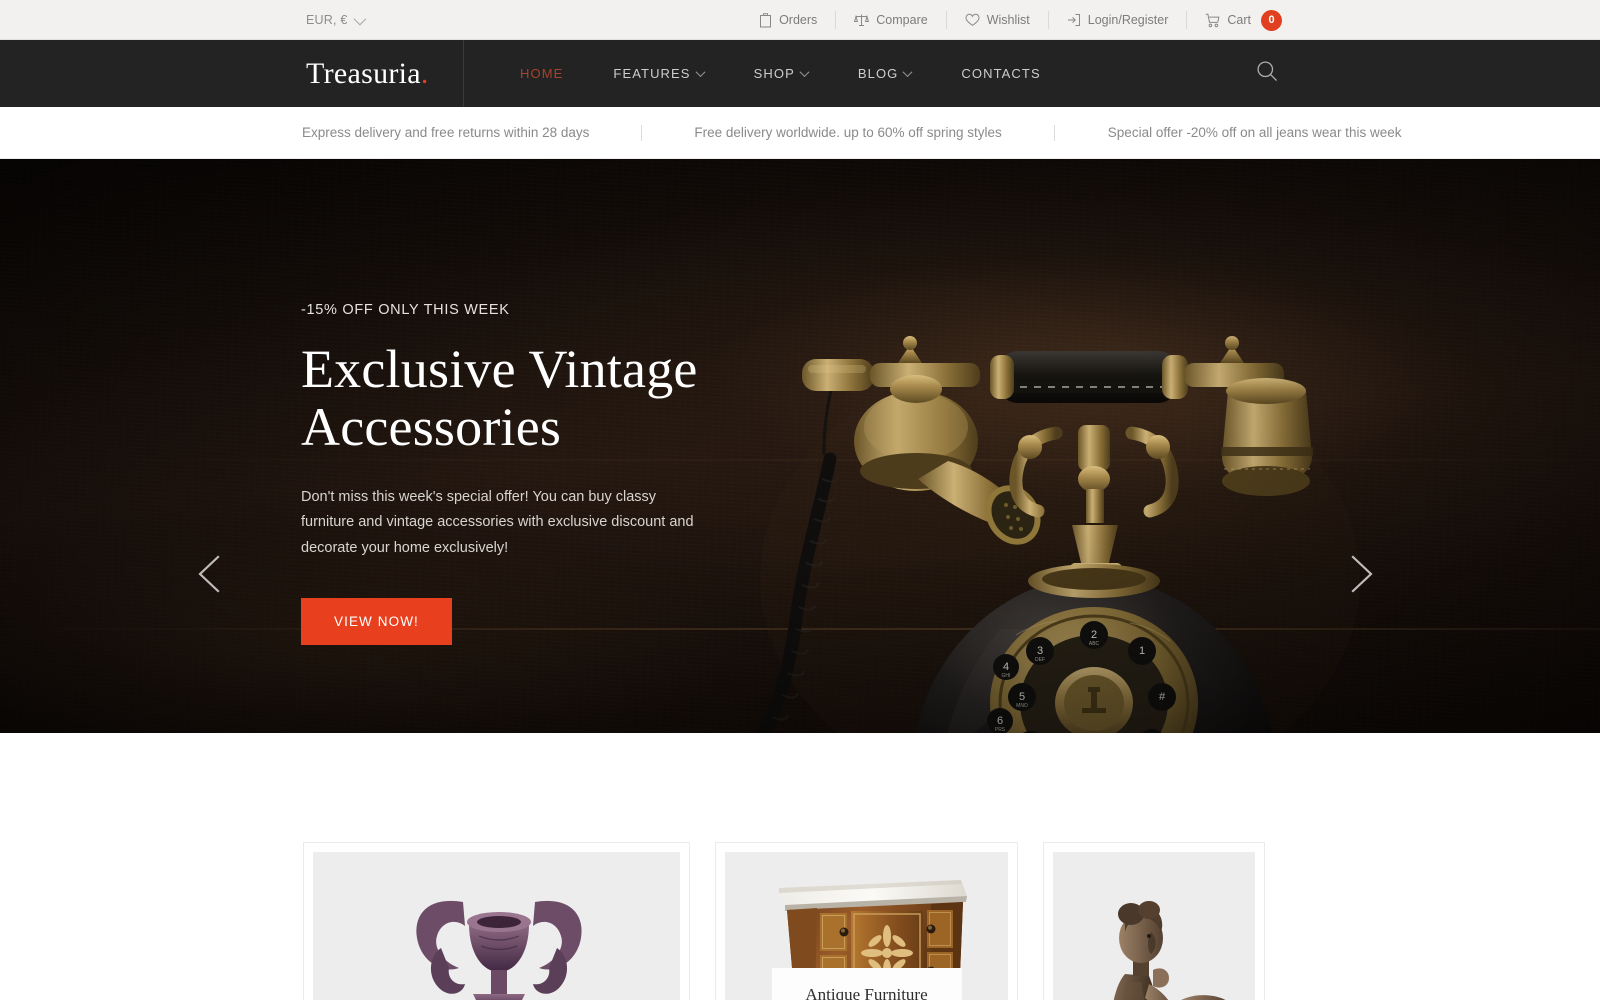 This screenshot has height=1000, width=1600. I want to click on nav-item-blog-label: BLOG, so click(878, 73).